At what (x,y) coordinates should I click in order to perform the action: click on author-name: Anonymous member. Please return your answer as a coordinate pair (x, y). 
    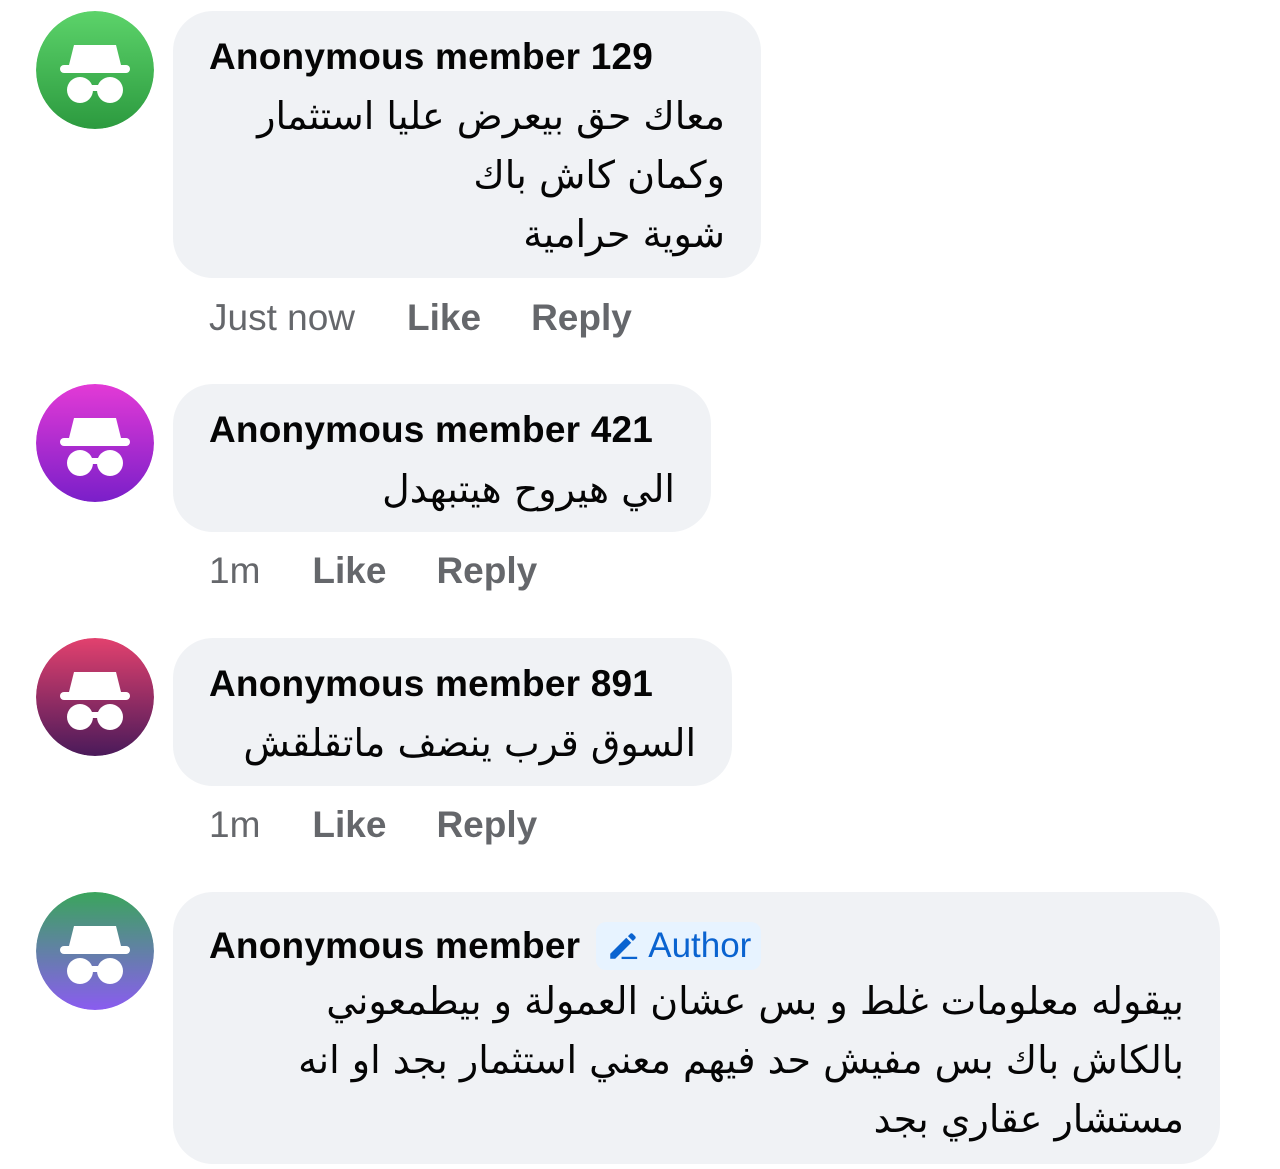
    Looking at the image, I should click on (394, 946).